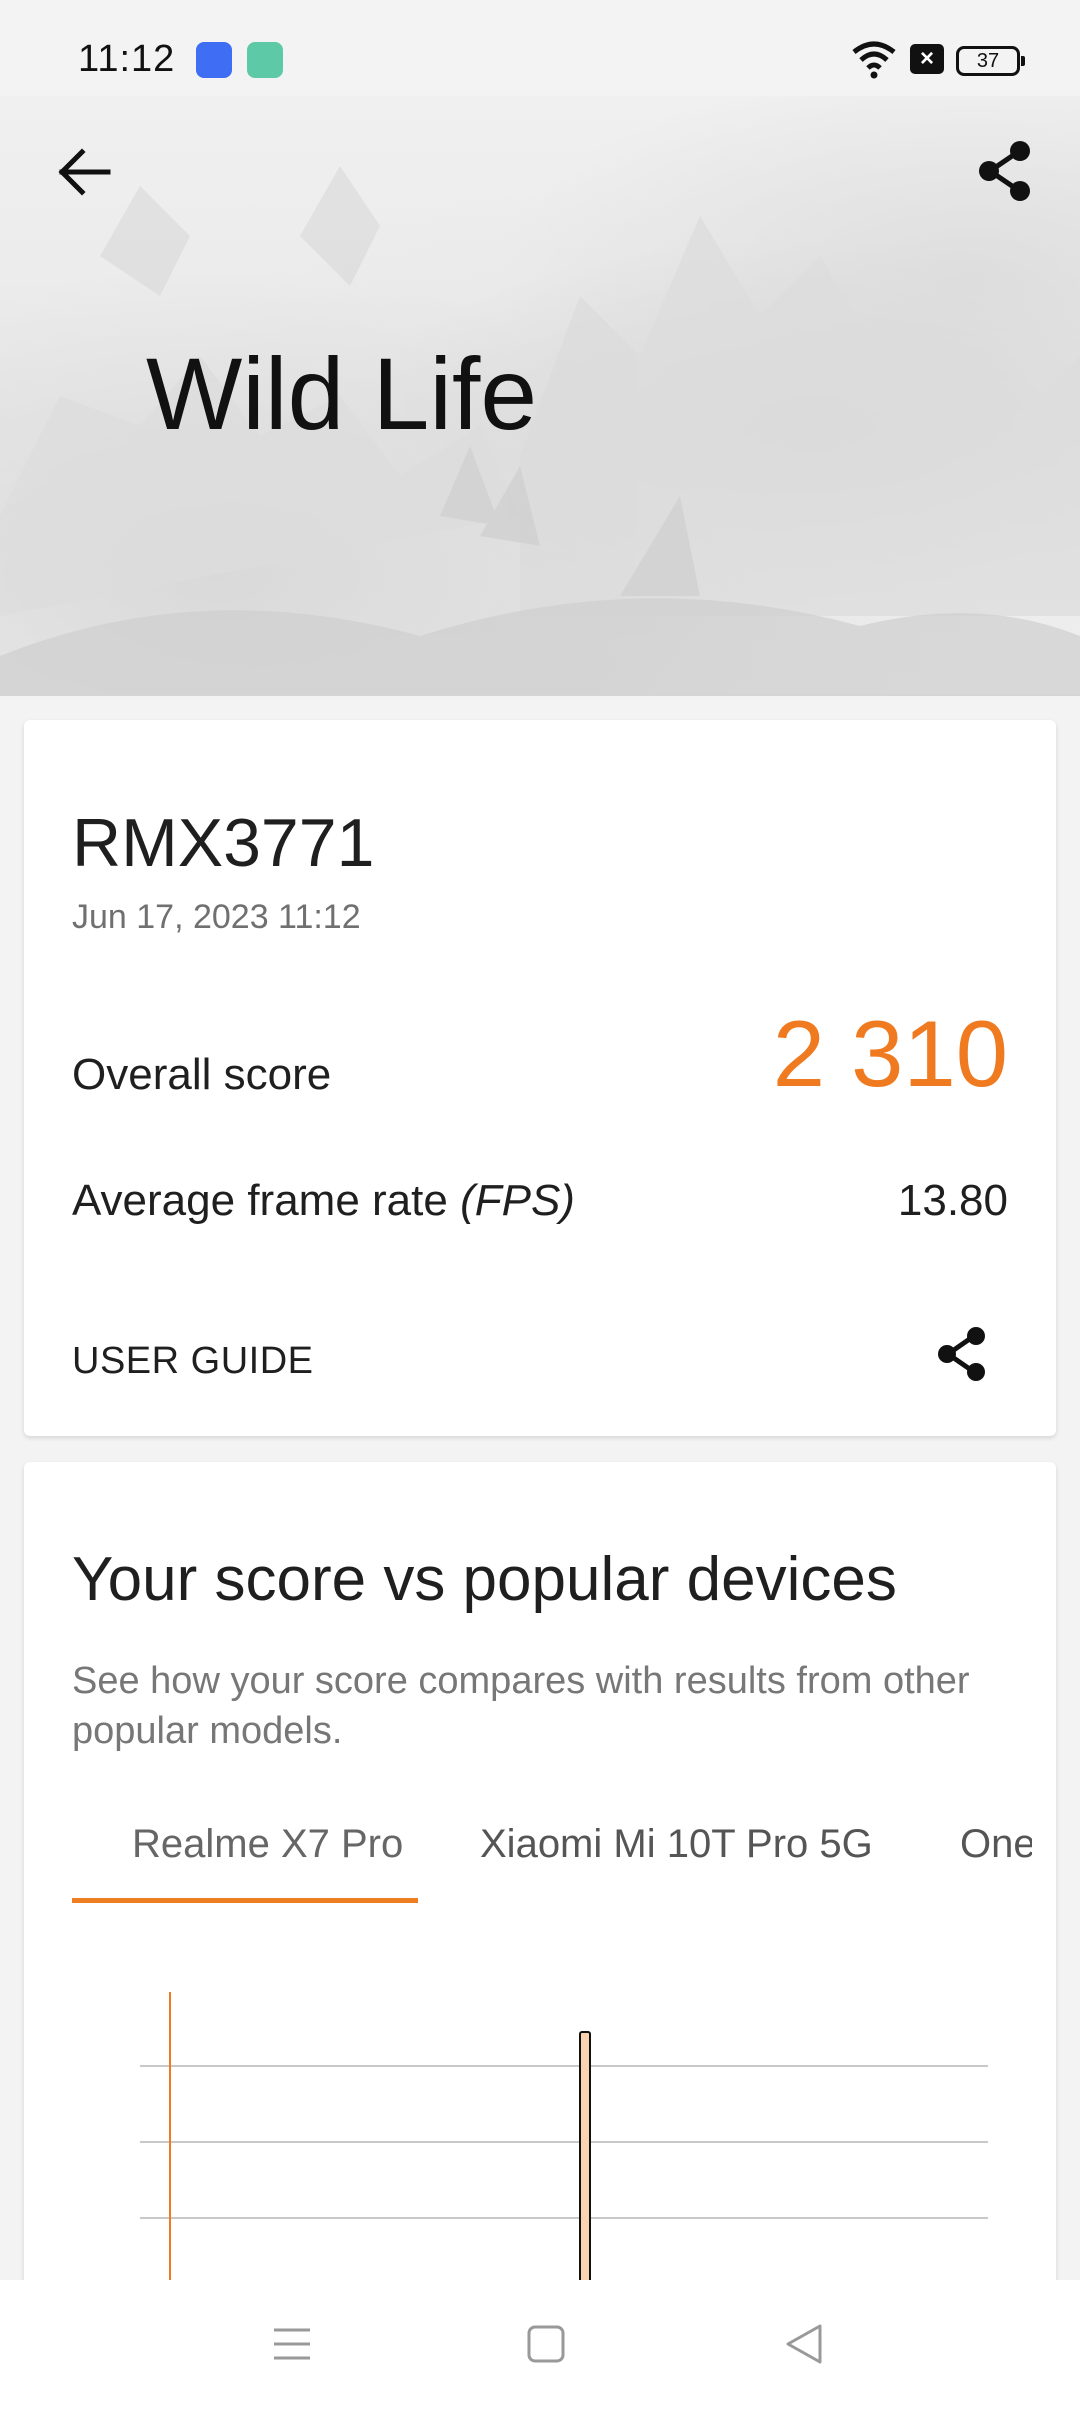 The width and height of the screenshot is (1080, 2412). I want to click on menu-icon, so click(292, 2344).